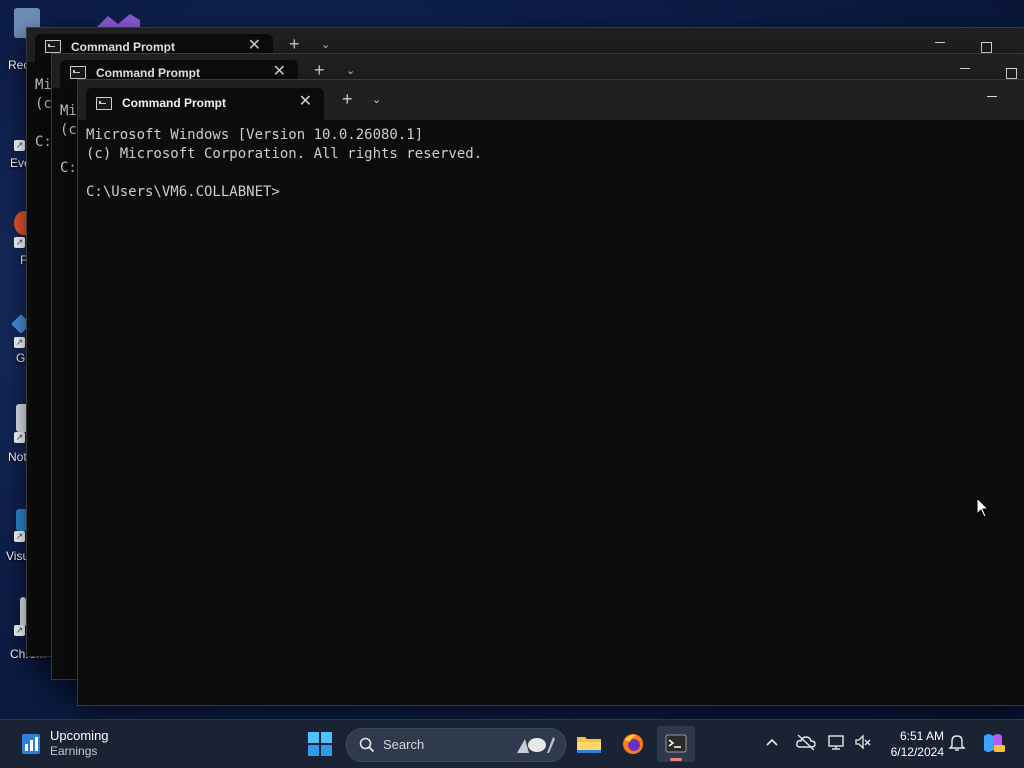 The height and width of the screenshot is (768, 1024). I want to click on taskbar-file-explorer, so click(589, 744).